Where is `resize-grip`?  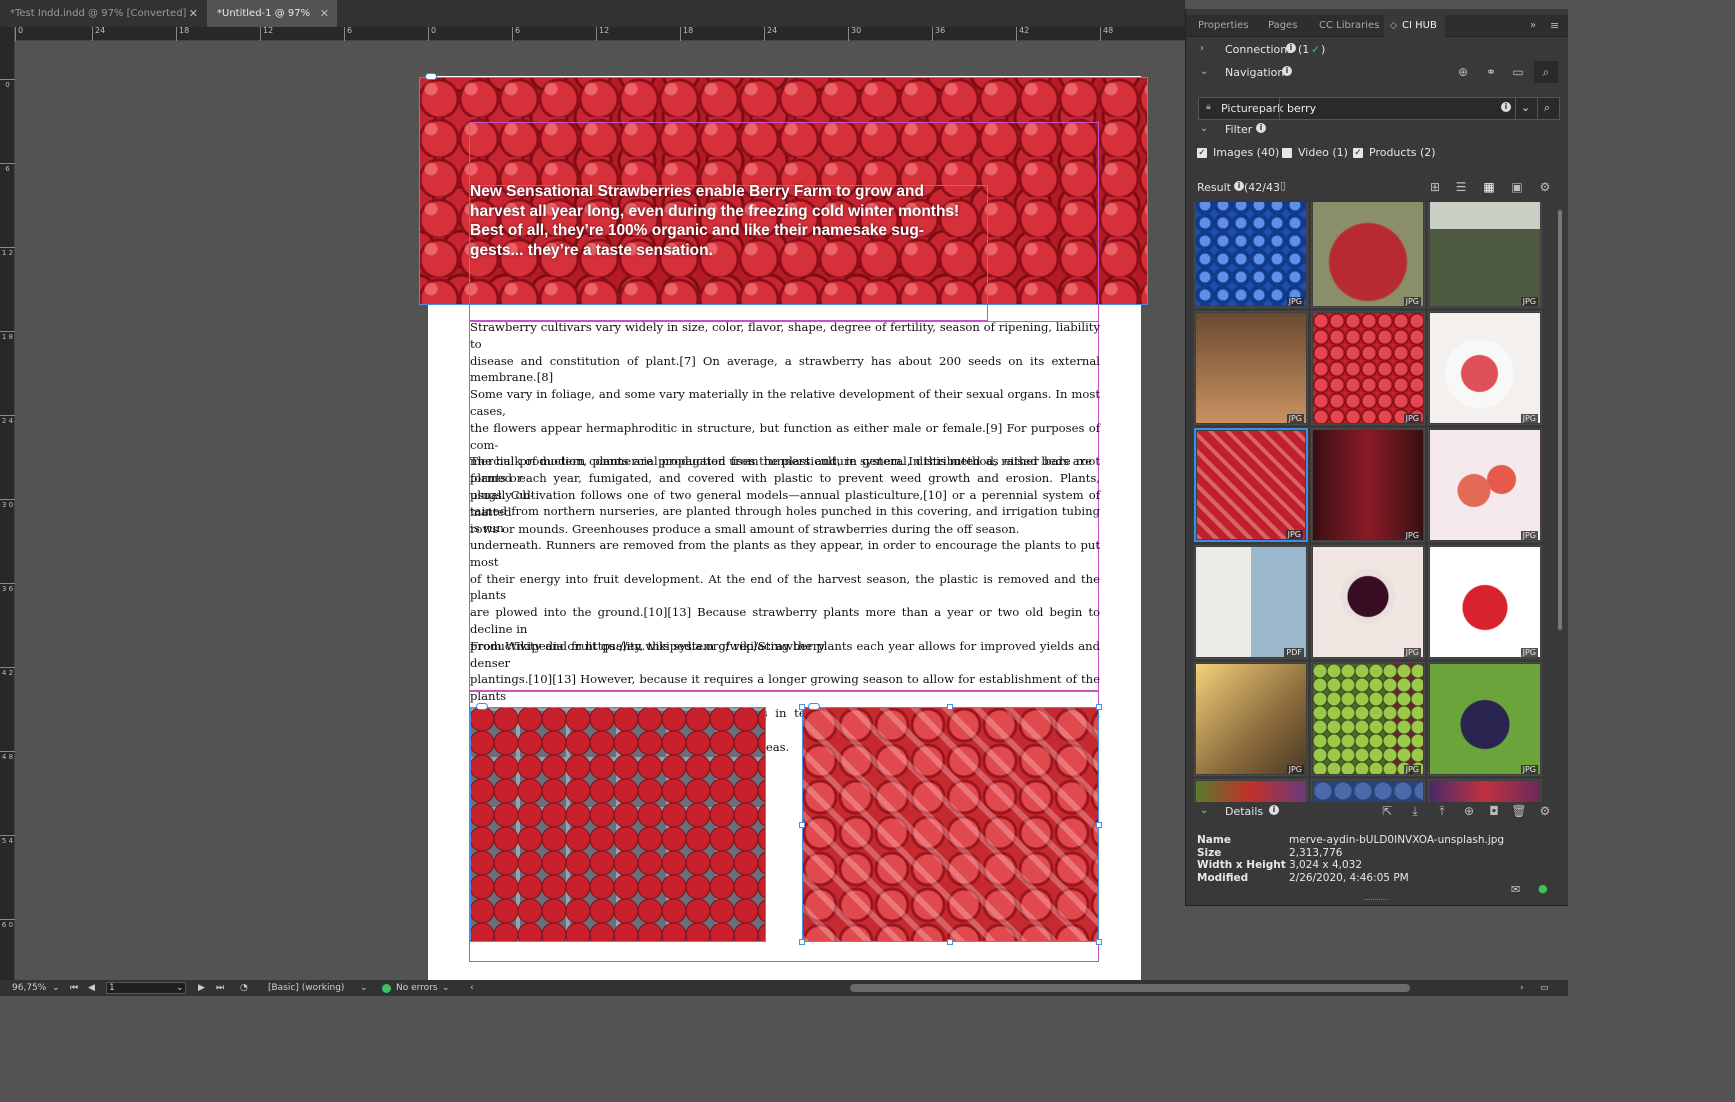 resize-grip is located at coordinates (1376, 900).